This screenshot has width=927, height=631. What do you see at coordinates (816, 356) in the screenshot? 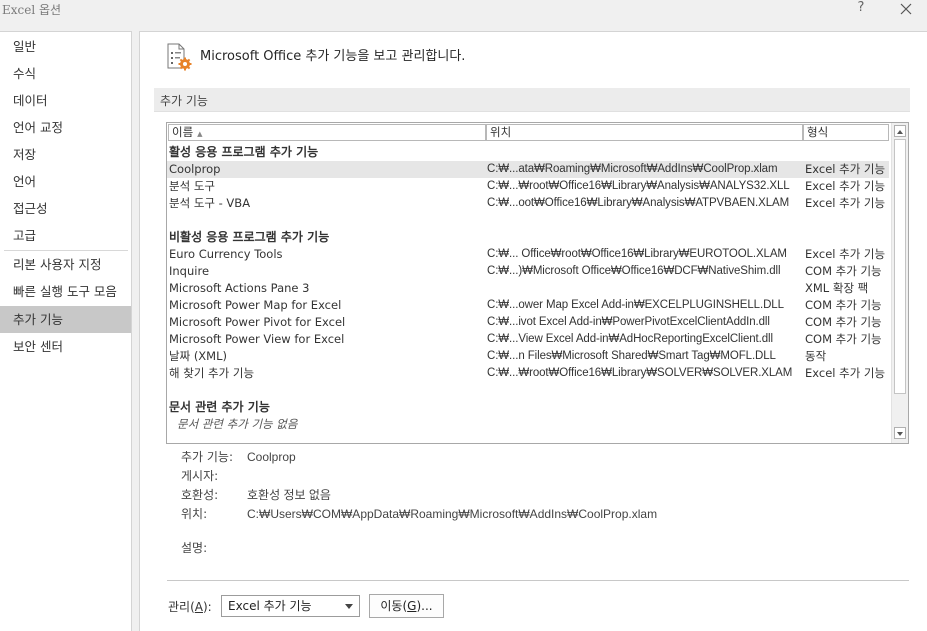
I see `row-type: 동작` at bounding box center [816, 356].